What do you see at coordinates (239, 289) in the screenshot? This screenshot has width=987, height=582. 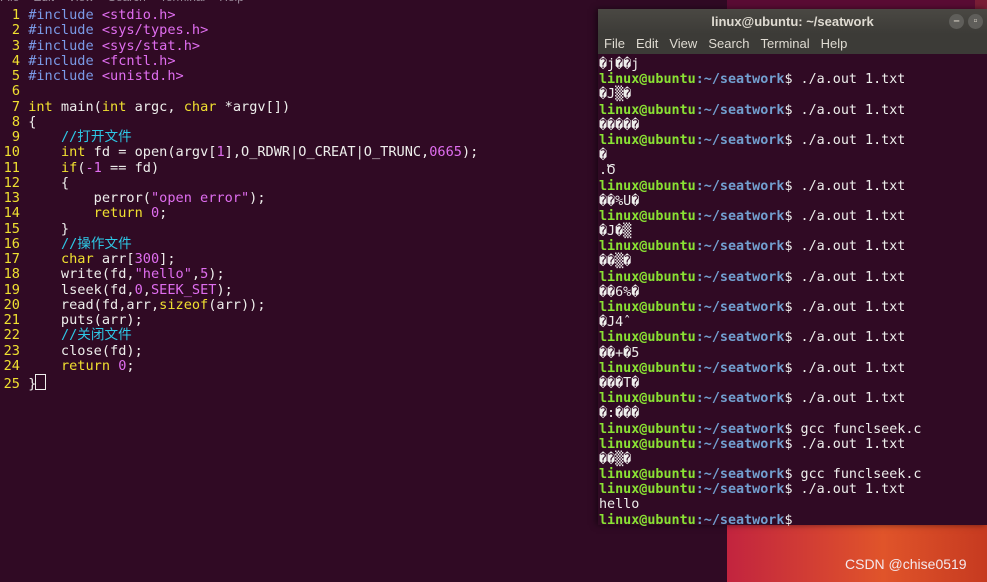 I see `code-line: 19 lseek(fd,0,SEEK_SET);` at bounding box center [239, 289].